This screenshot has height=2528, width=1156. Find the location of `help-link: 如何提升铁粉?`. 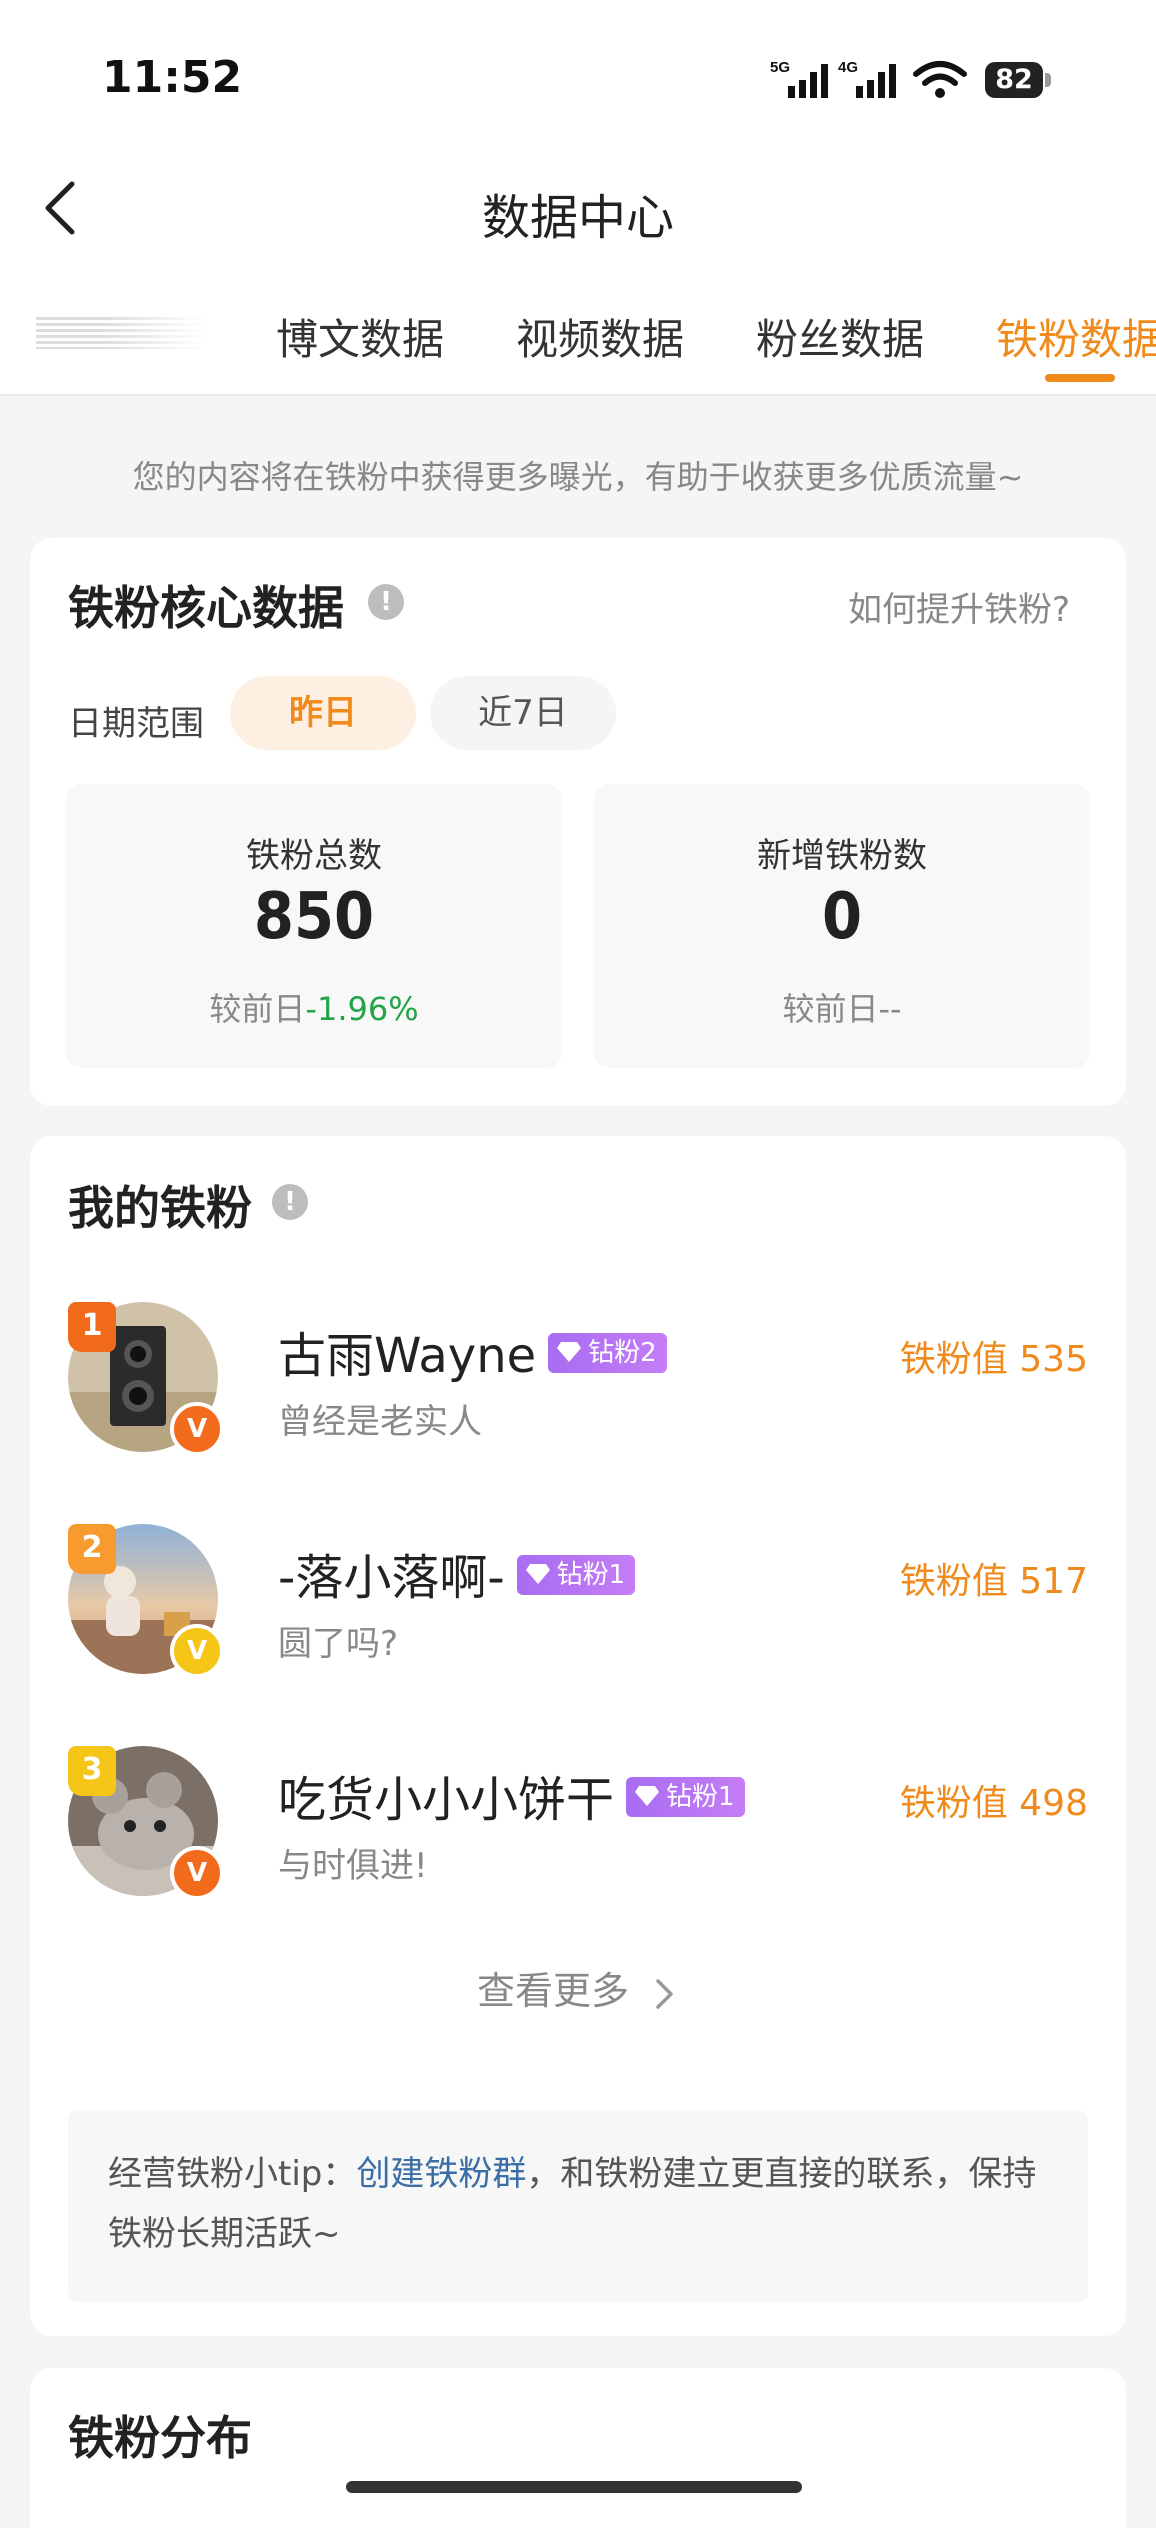

help-link: 如何提升铁粉? is located at coordinates (959, 606).